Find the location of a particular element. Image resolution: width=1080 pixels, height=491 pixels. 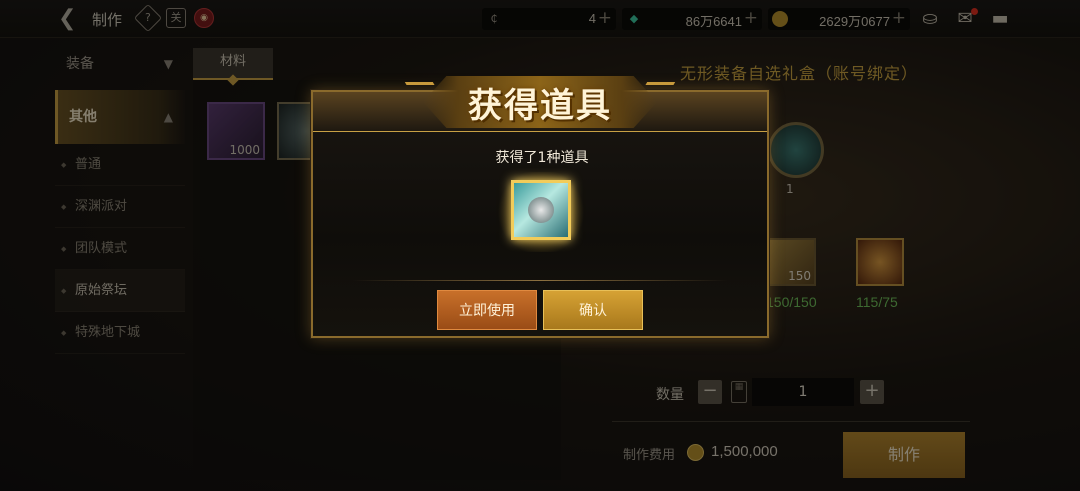

use-now-button: 立即使用 is located at coordinates (487, 310).